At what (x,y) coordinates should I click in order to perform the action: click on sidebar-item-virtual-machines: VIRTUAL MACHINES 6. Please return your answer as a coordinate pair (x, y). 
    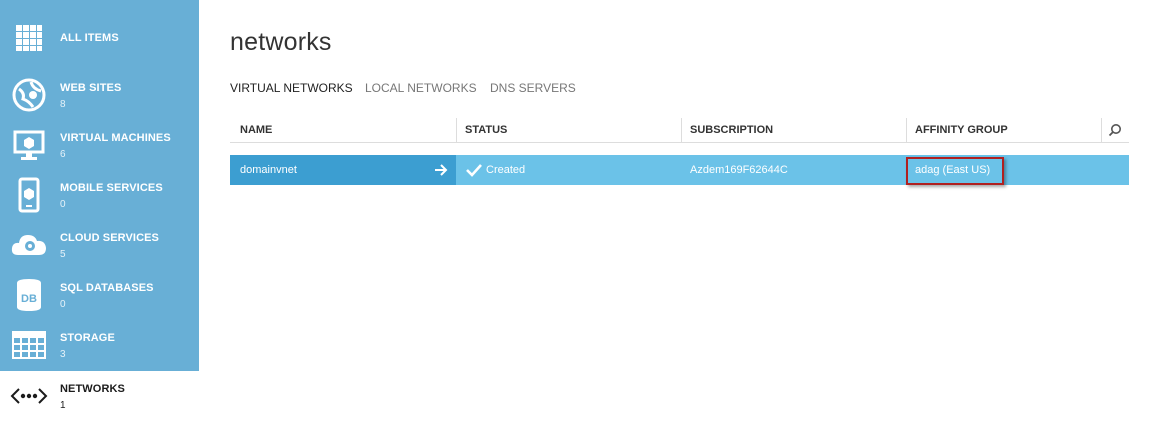
    Looking at the image, I should click on (99, 145).